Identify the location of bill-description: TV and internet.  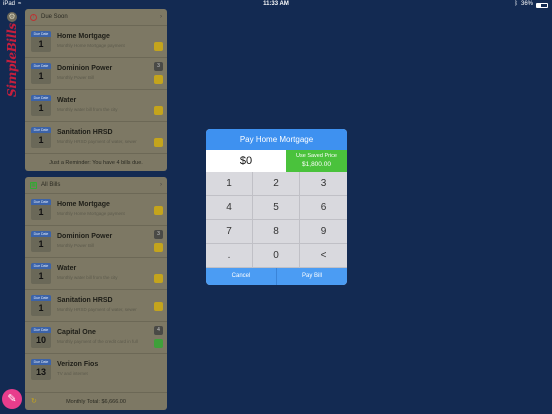
(72, 373).